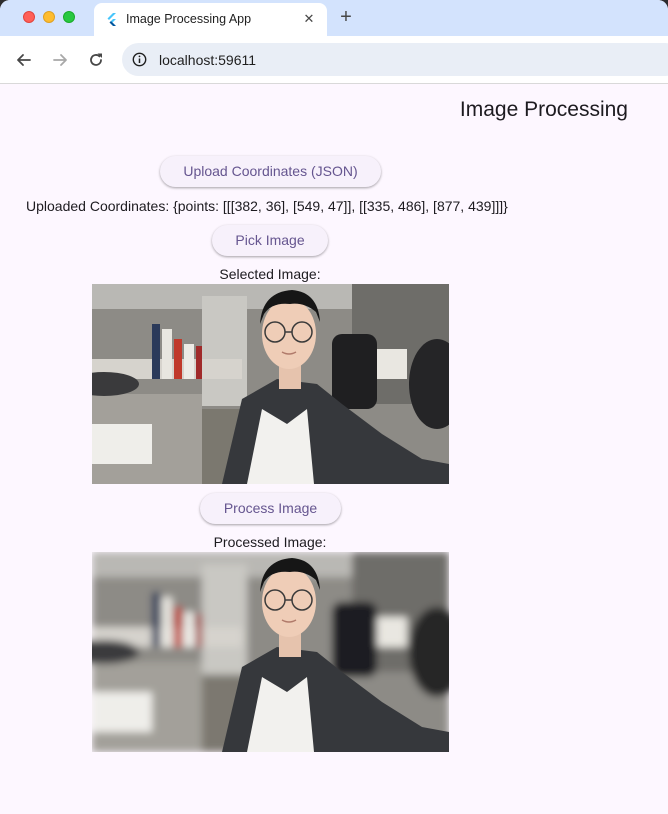  I want to click on upload-coordinates-button: Upload Coordinates (JSON), so click(270, 171).